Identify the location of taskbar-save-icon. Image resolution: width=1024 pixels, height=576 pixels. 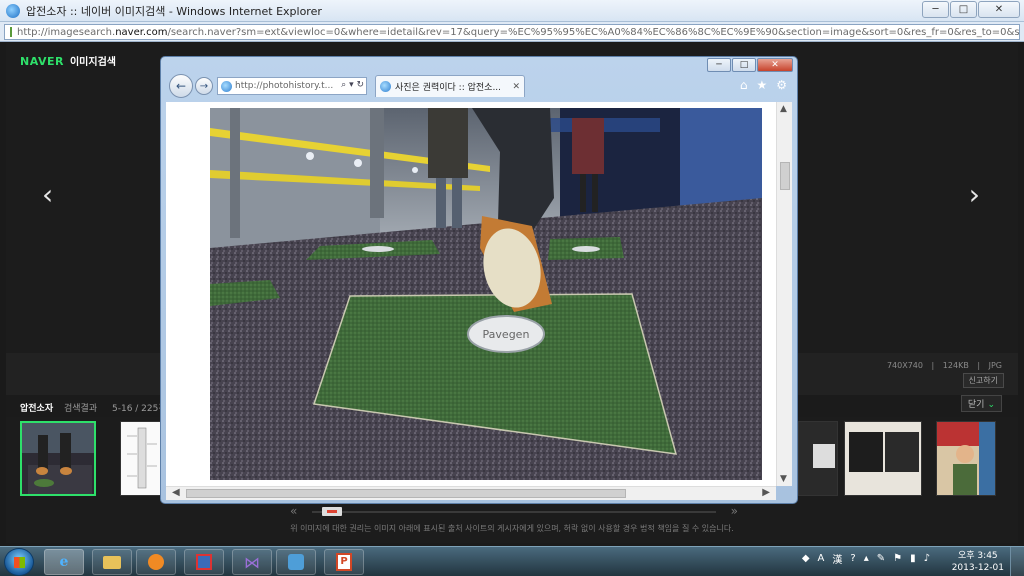
(204, 562).